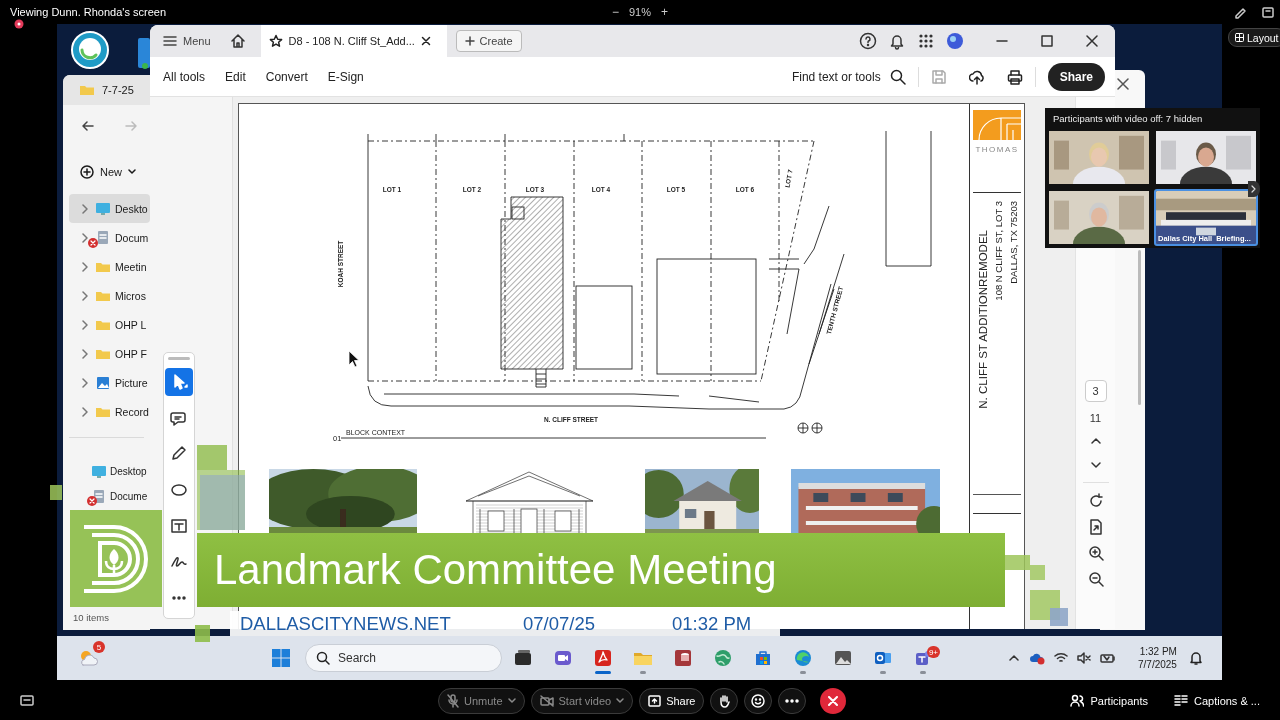  I want to click on sidebar-item: Picture, so click(109, 382).